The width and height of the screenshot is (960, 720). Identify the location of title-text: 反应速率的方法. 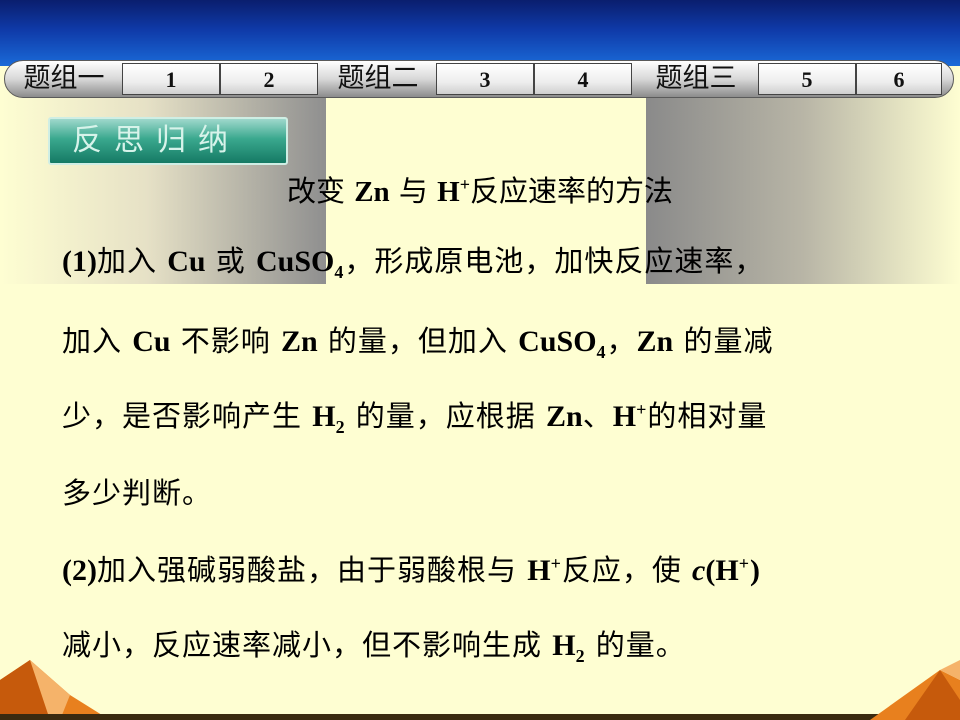
(571, 191).